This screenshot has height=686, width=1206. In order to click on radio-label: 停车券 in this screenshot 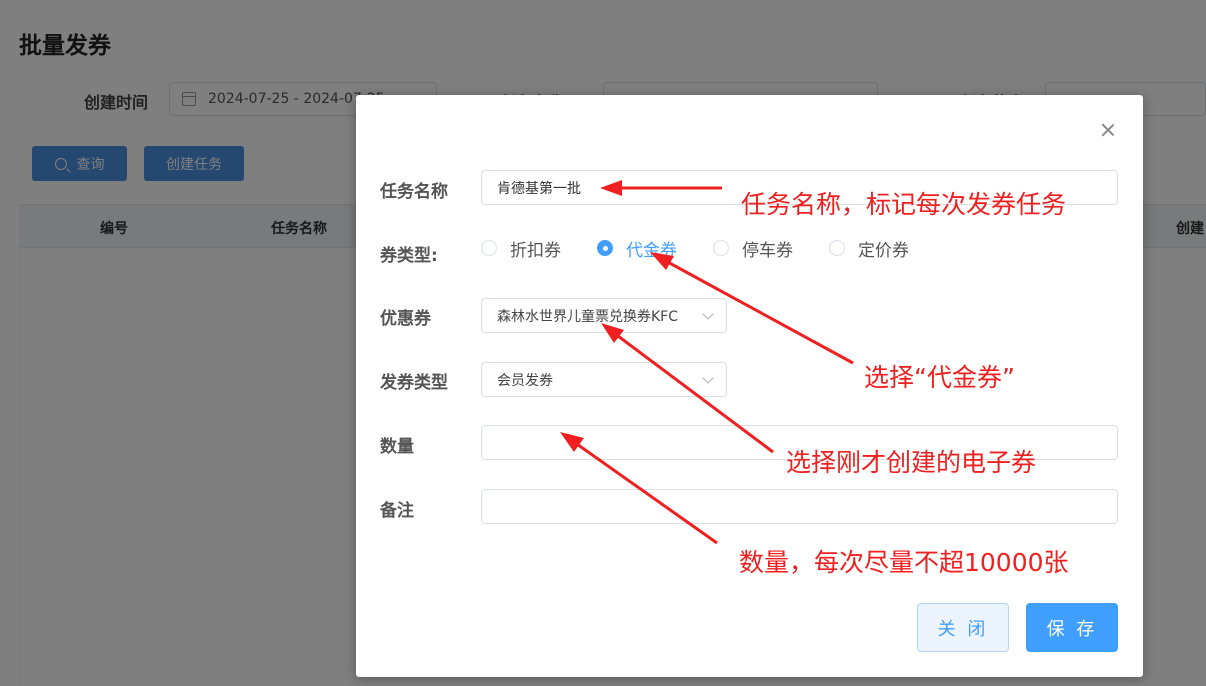, I will do `click(767, 250)`.